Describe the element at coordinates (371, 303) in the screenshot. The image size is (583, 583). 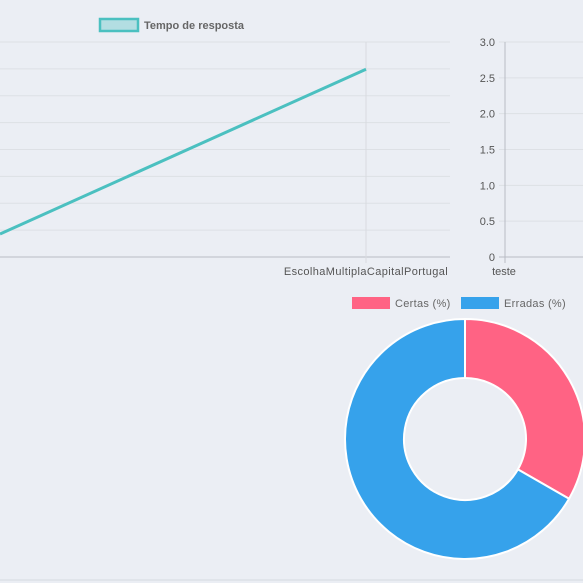
I see `legend-swatch-certas` at that location.